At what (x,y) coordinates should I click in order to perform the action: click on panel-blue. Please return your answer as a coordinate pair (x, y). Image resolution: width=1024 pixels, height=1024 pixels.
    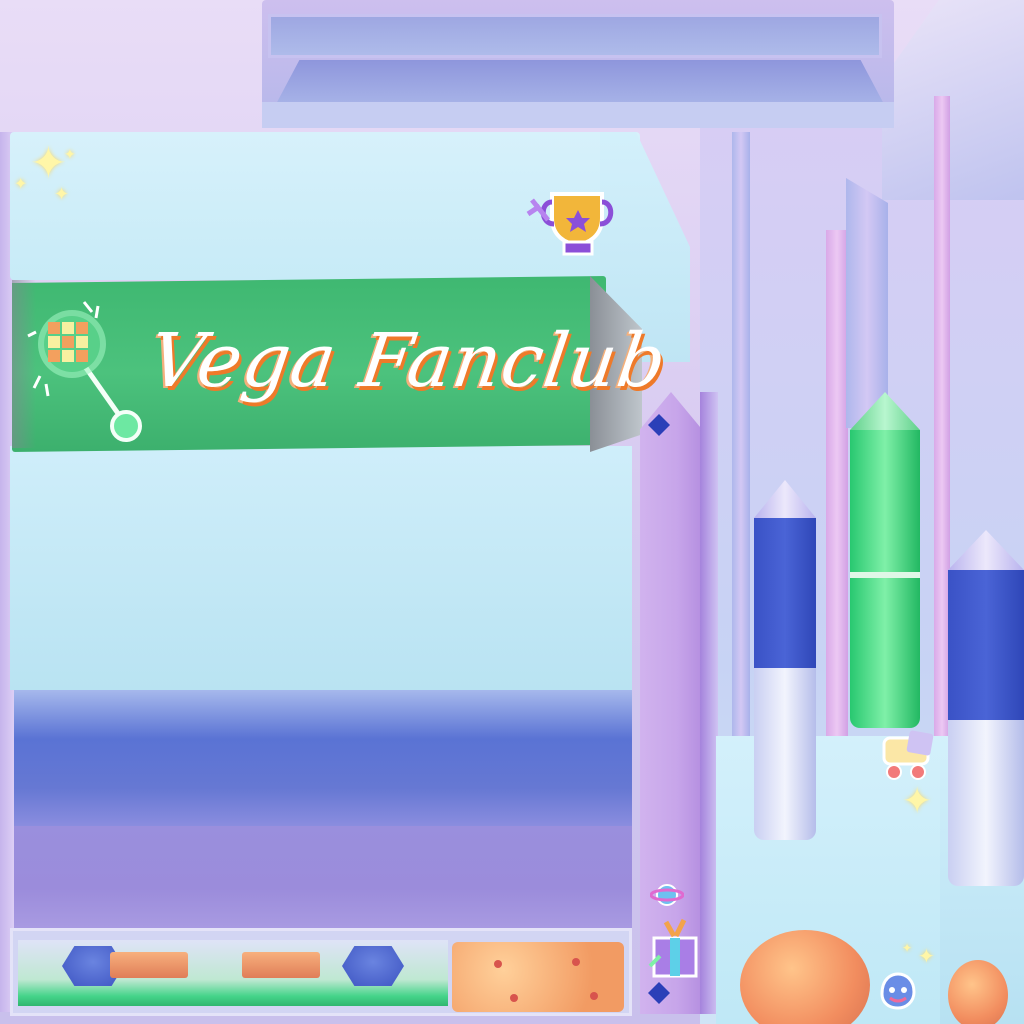
    Looking at the image, I should click on (323, 760).